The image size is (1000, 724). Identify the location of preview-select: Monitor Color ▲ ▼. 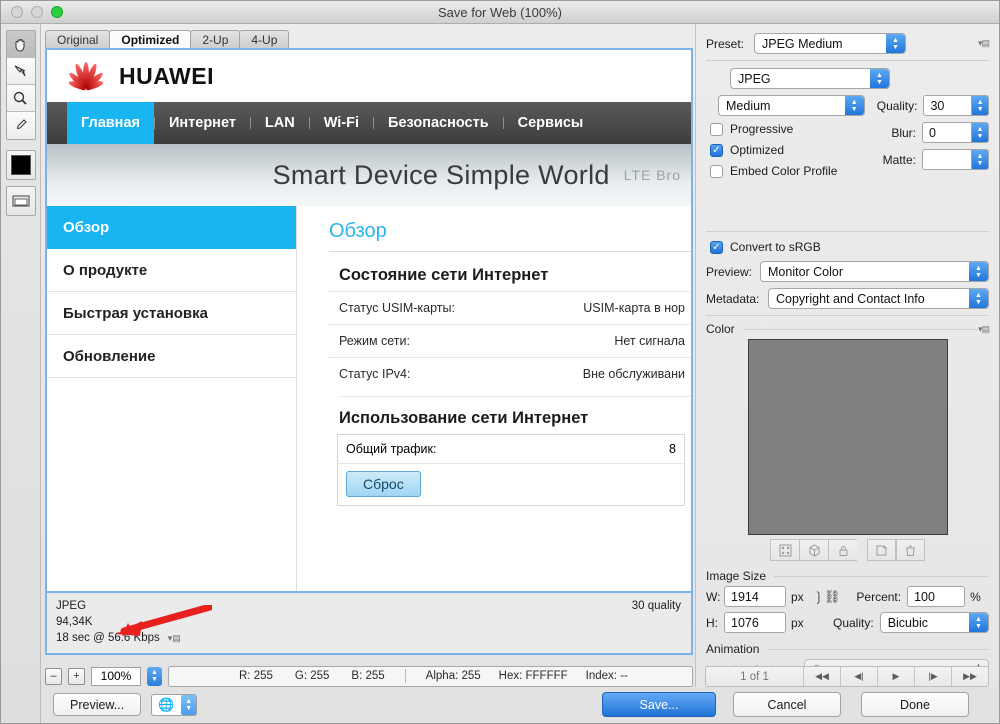
(874, 271).